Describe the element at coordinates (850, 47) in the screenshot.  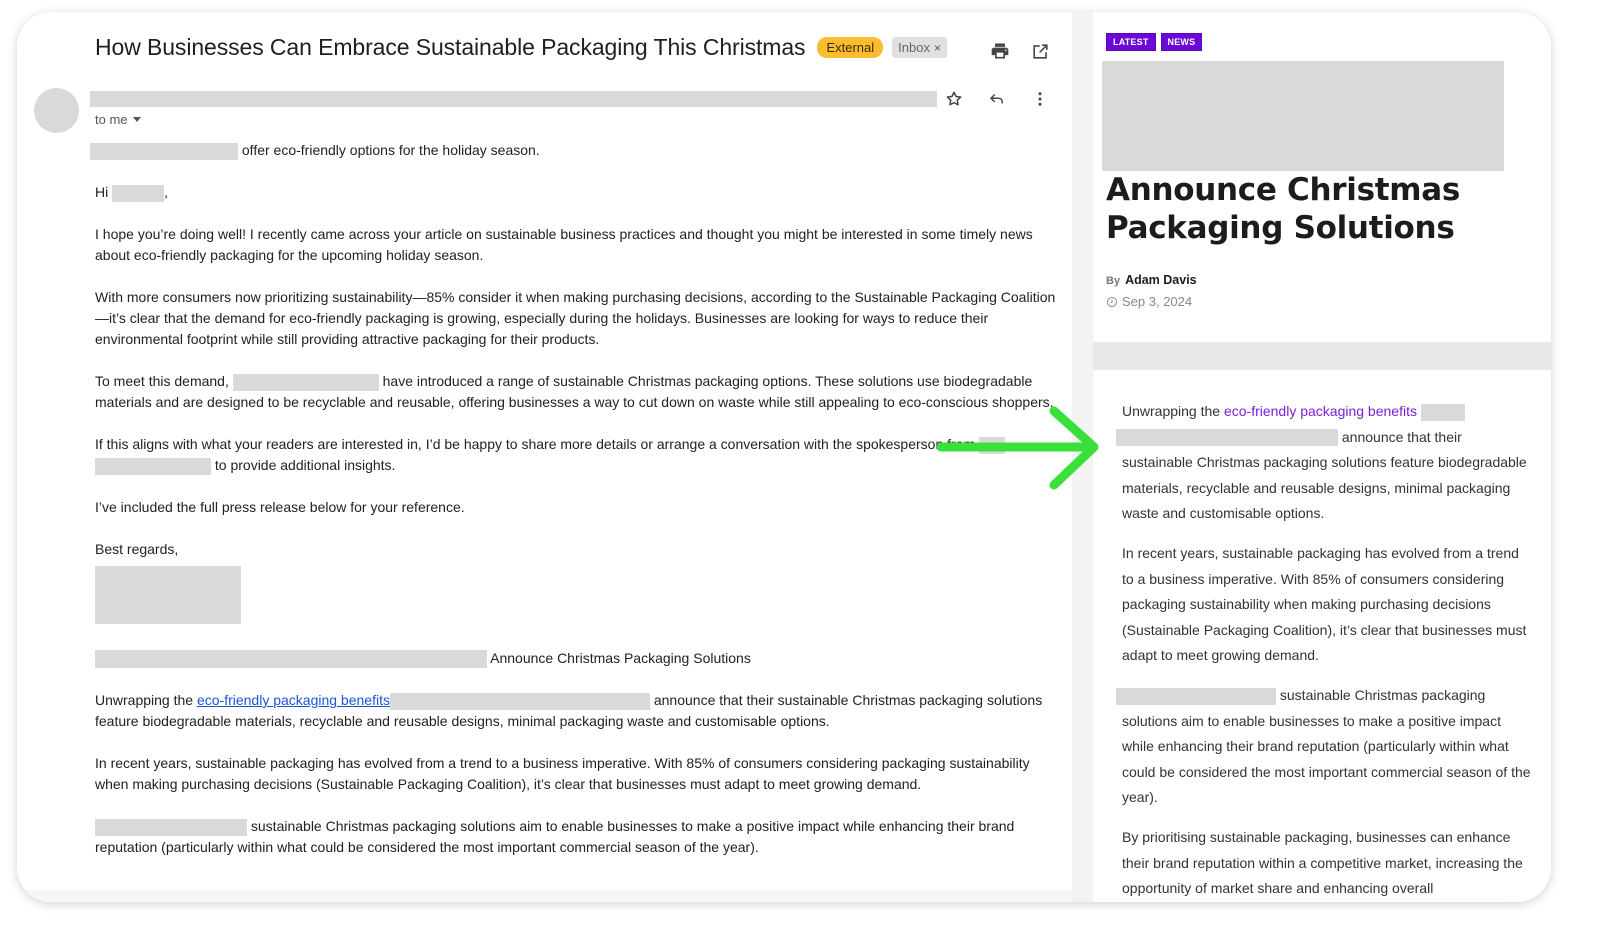
I see `external-label: External` at that location.